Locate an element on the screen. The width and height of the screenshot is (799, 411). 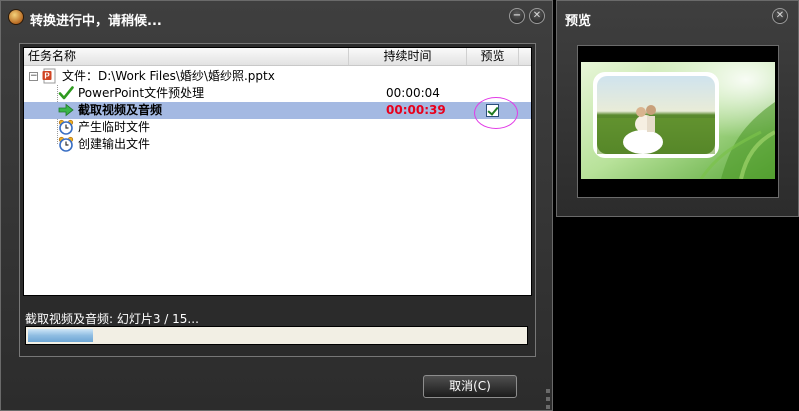
wedding-photo-thumbnail is located at coordinates (678, 120).